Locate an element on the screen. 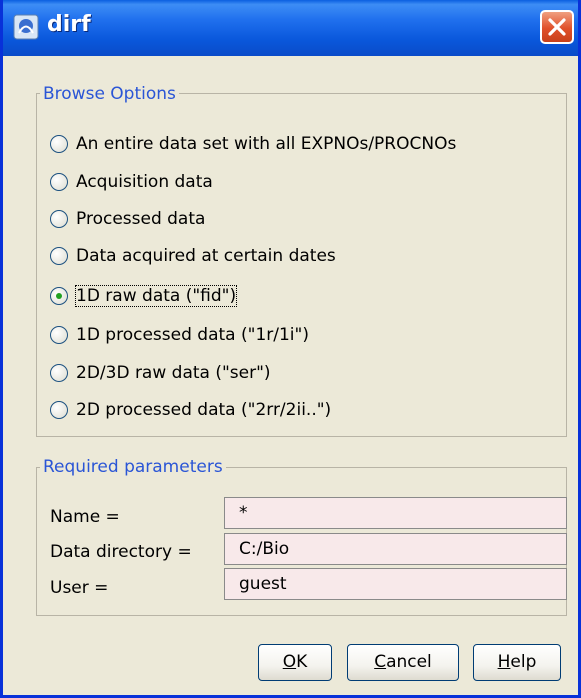 The height and width of the screenshot is (698, 581). radio-option-2d3d-raw-data: 2D/3D raw data ("ser") is located at coordinates (160, 373).